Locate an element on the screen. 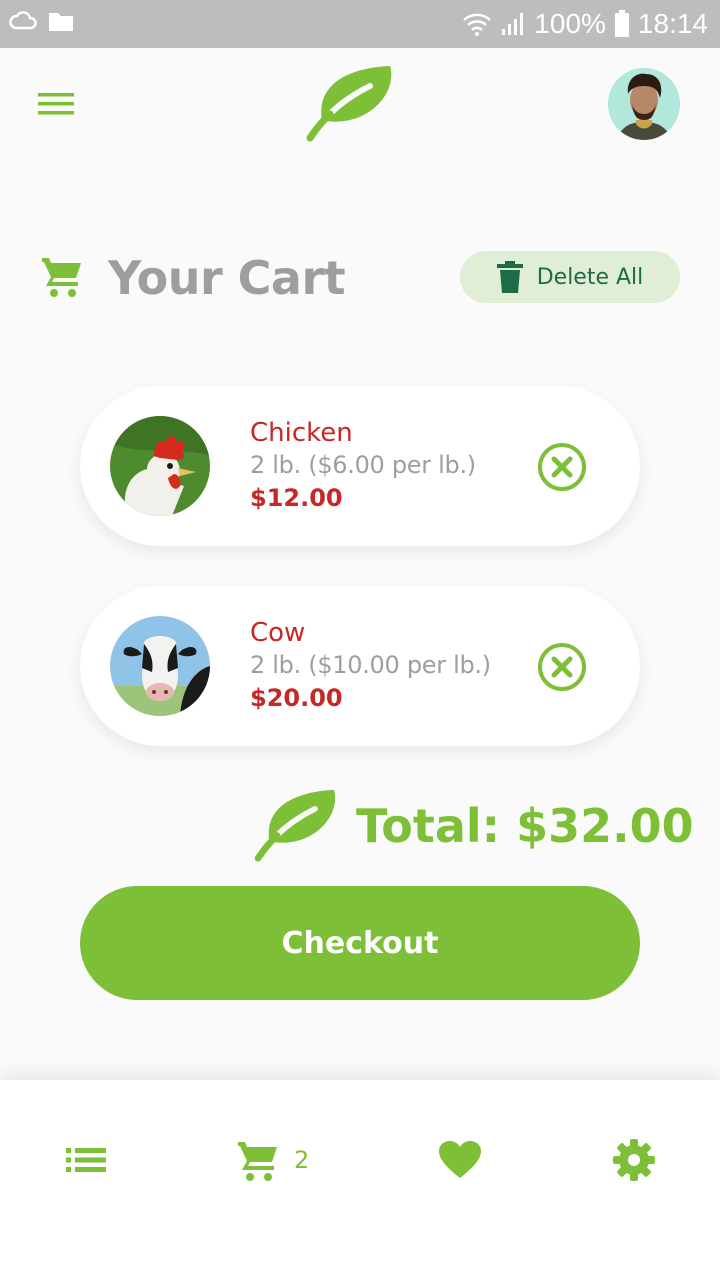 This screenshot has width=720, height=1280. item-image-cow is located at coordinates (160, 666).